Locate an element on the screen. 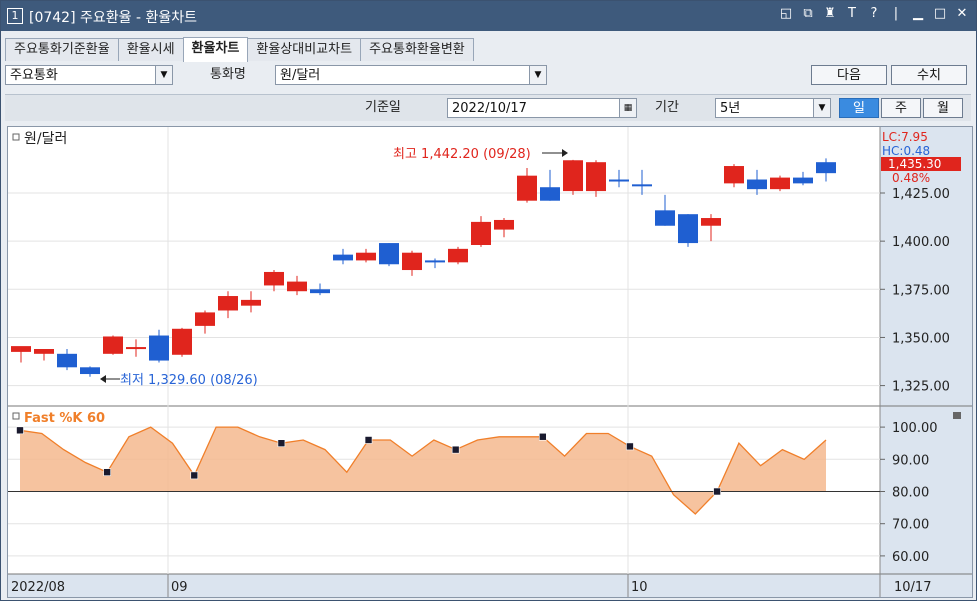  currency-value: 원/달러 is located at coordinates (300, 75).